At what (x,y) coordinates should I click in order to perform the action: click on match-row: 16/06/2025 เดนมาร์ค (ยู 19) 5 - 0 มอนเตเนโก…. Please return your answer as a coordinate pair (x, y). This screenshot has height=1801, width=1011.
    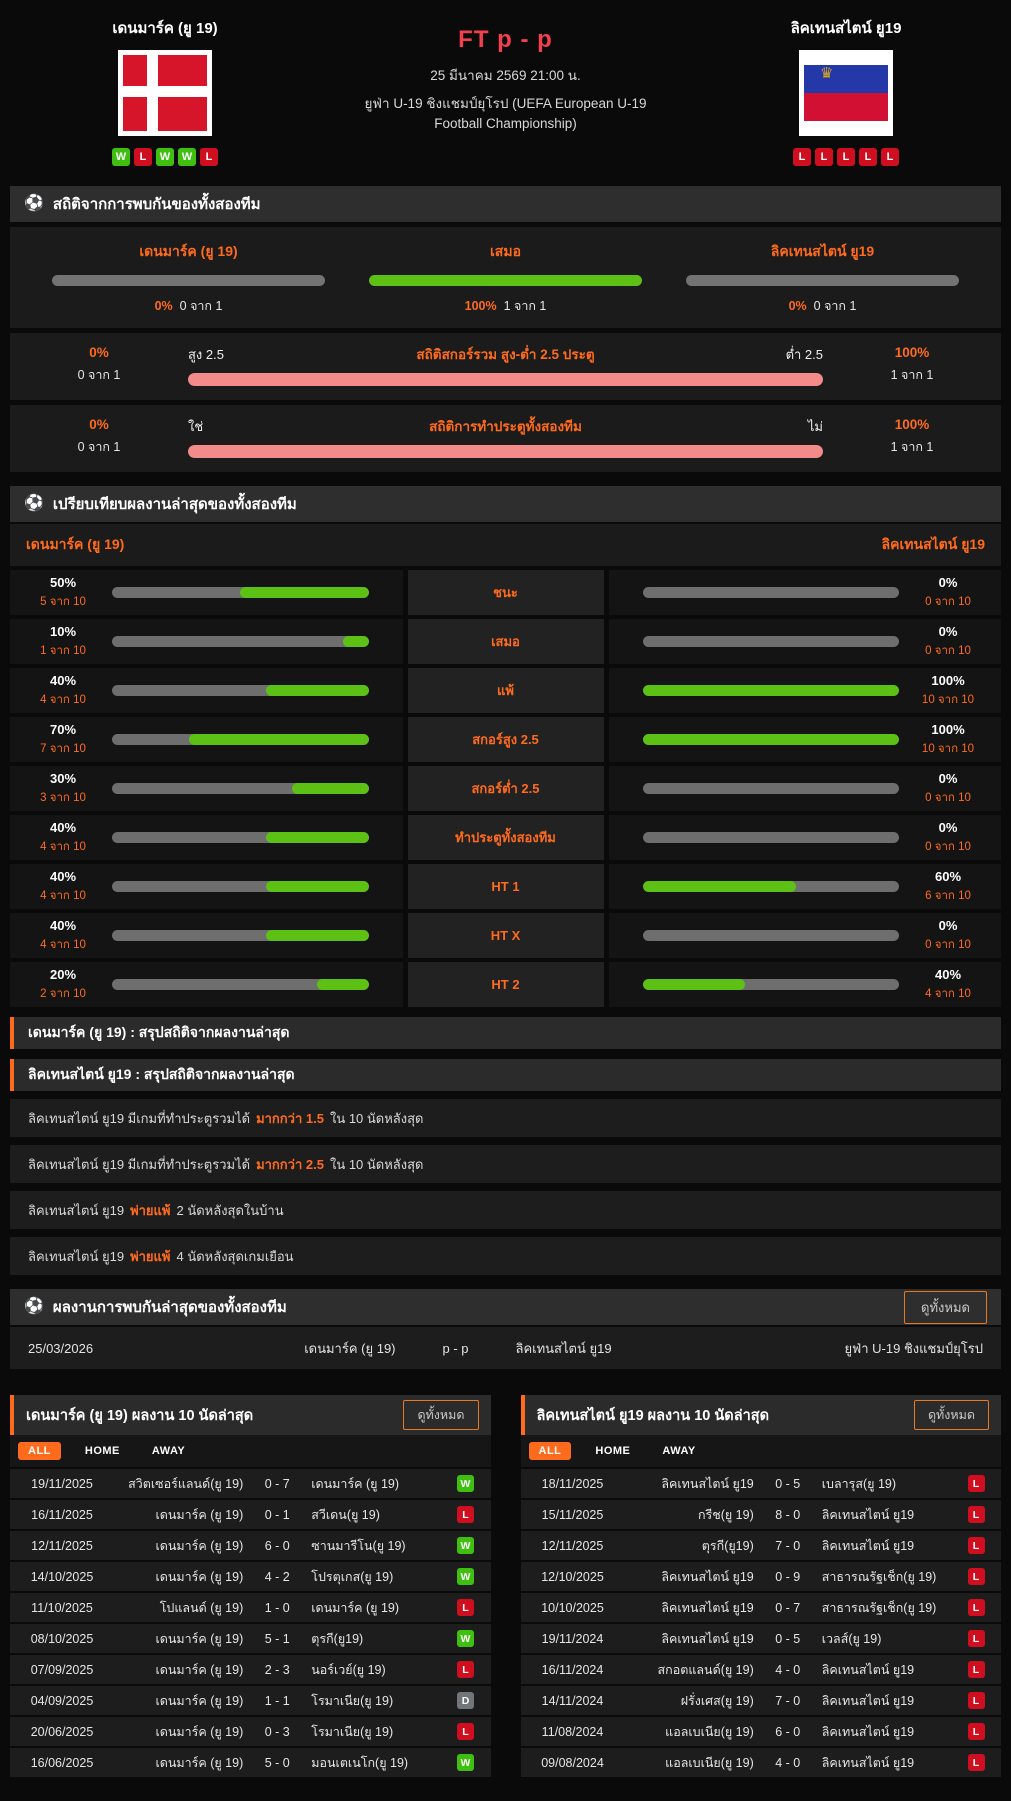
    Looking at the image, I should click on (250, 1762).